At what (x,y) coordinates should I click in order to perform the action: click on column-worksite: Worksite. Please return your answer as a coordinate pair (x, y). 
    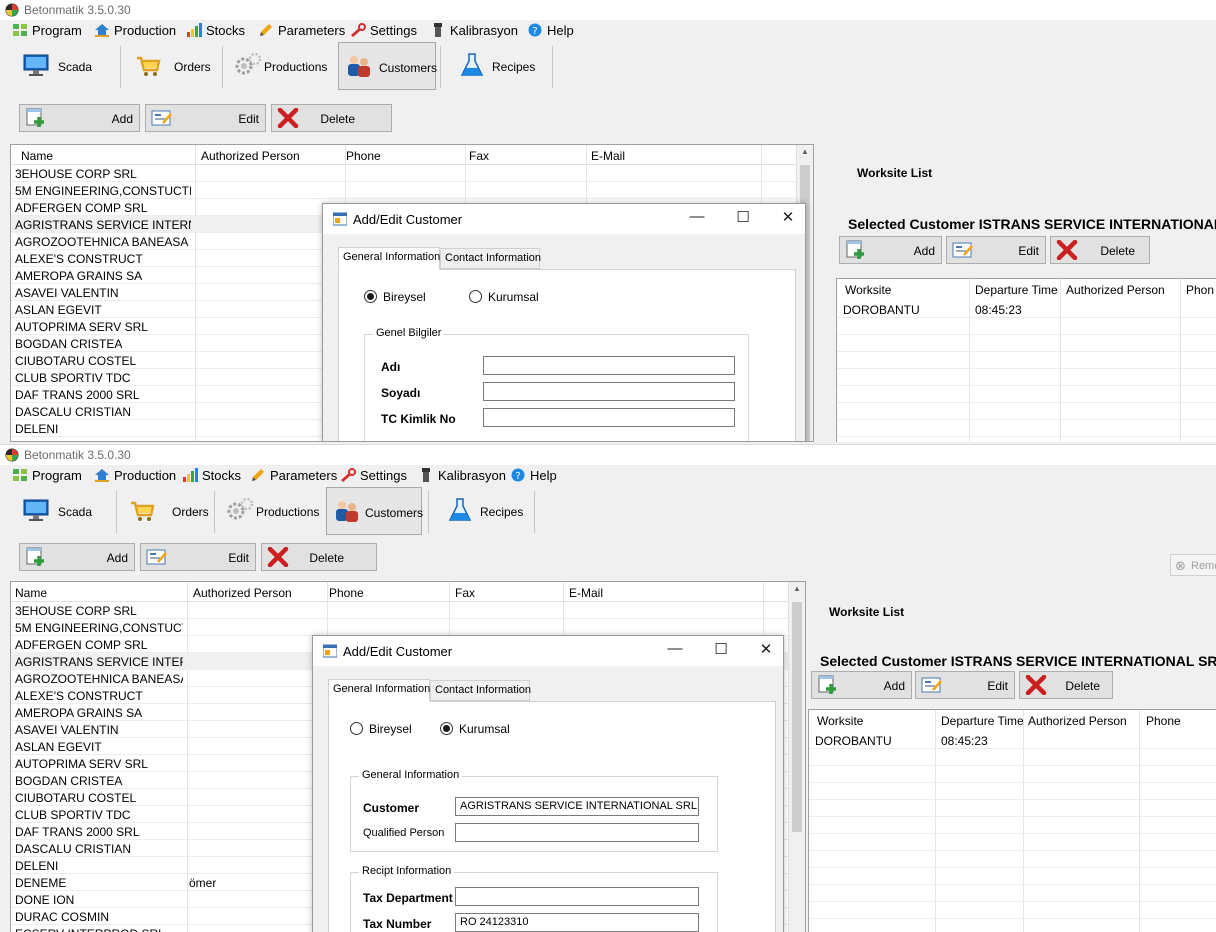
    Looking at the image, I should click on (840, 721).